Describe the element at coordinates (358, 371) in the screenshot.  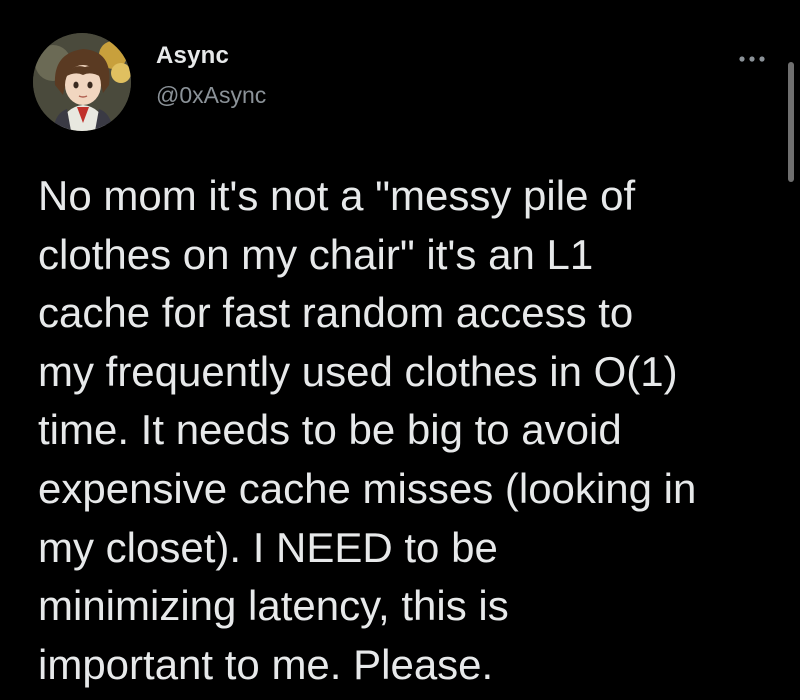
I see `tweet-line: my frequently used clothes in O(1)` at that location.